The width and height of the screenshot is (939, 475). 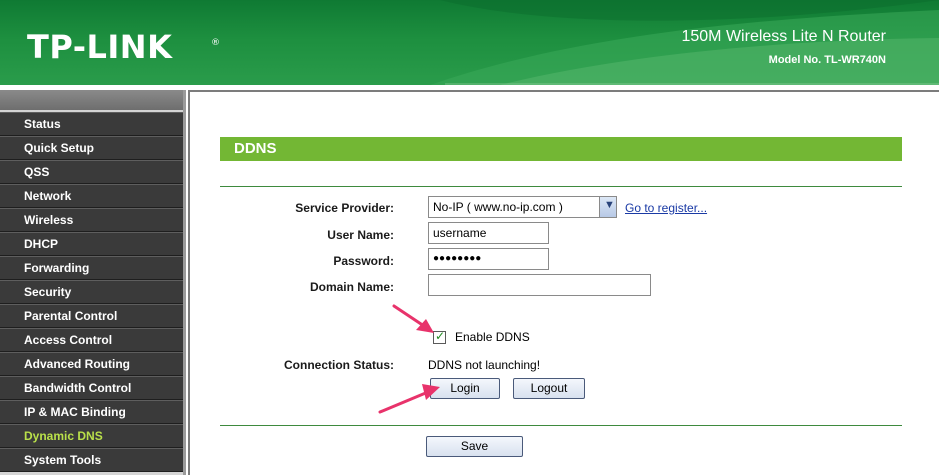 What do you see at coordinates (91, 220) in the screenshot?
I see `sidebar-item-wireless: Wireless` at bounding box center [91, 220].